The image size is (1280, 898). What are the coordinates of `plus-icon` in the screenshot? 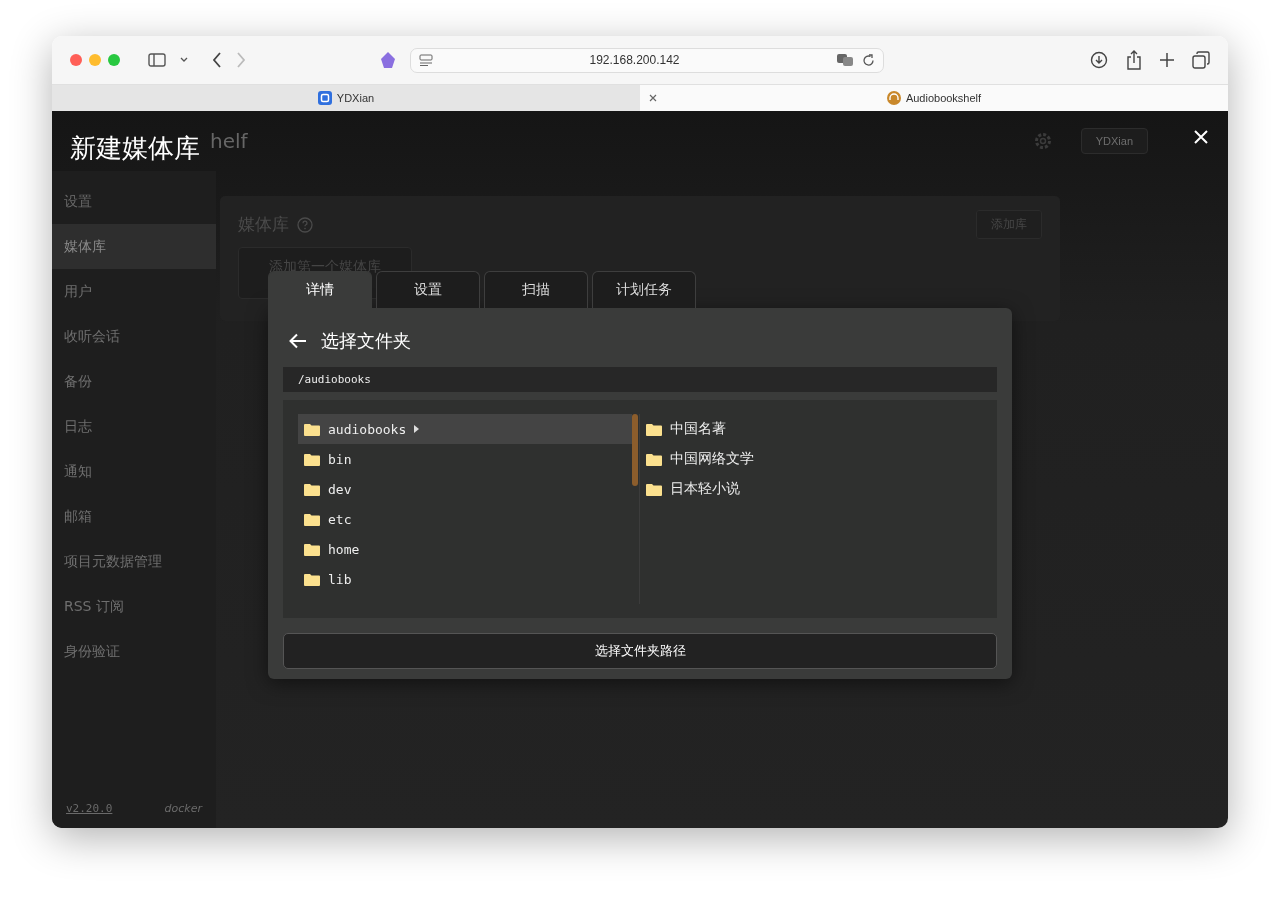 It's located at (1167, 60).